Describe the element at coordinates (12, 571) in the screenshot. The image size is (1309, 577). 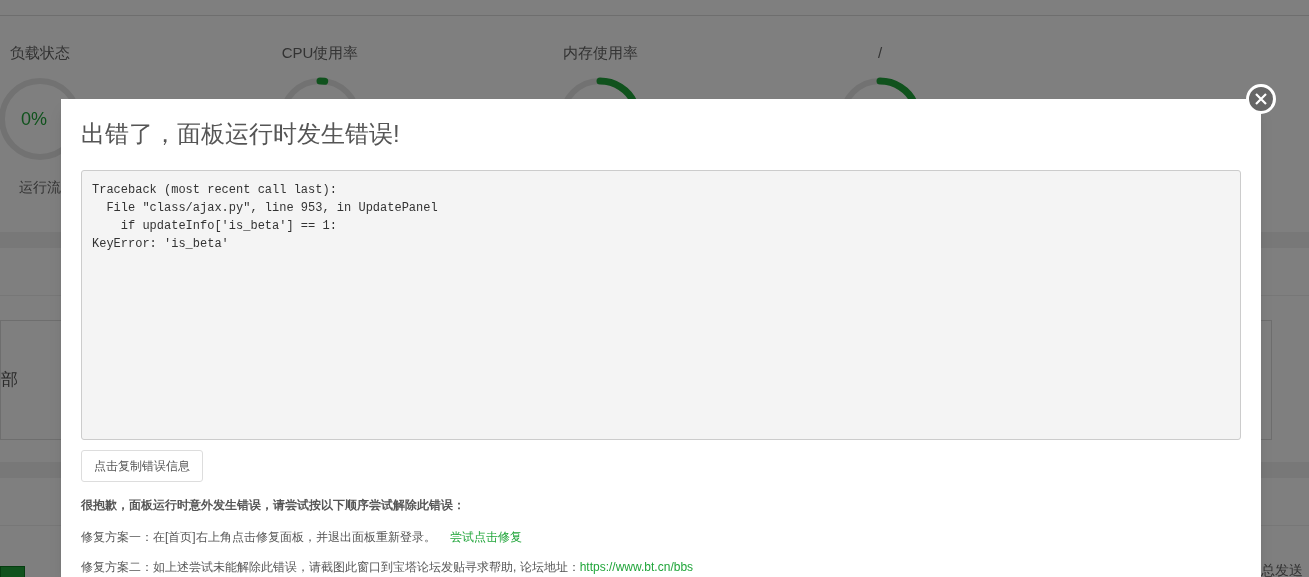
I see `chart-legend-icon` at that location.